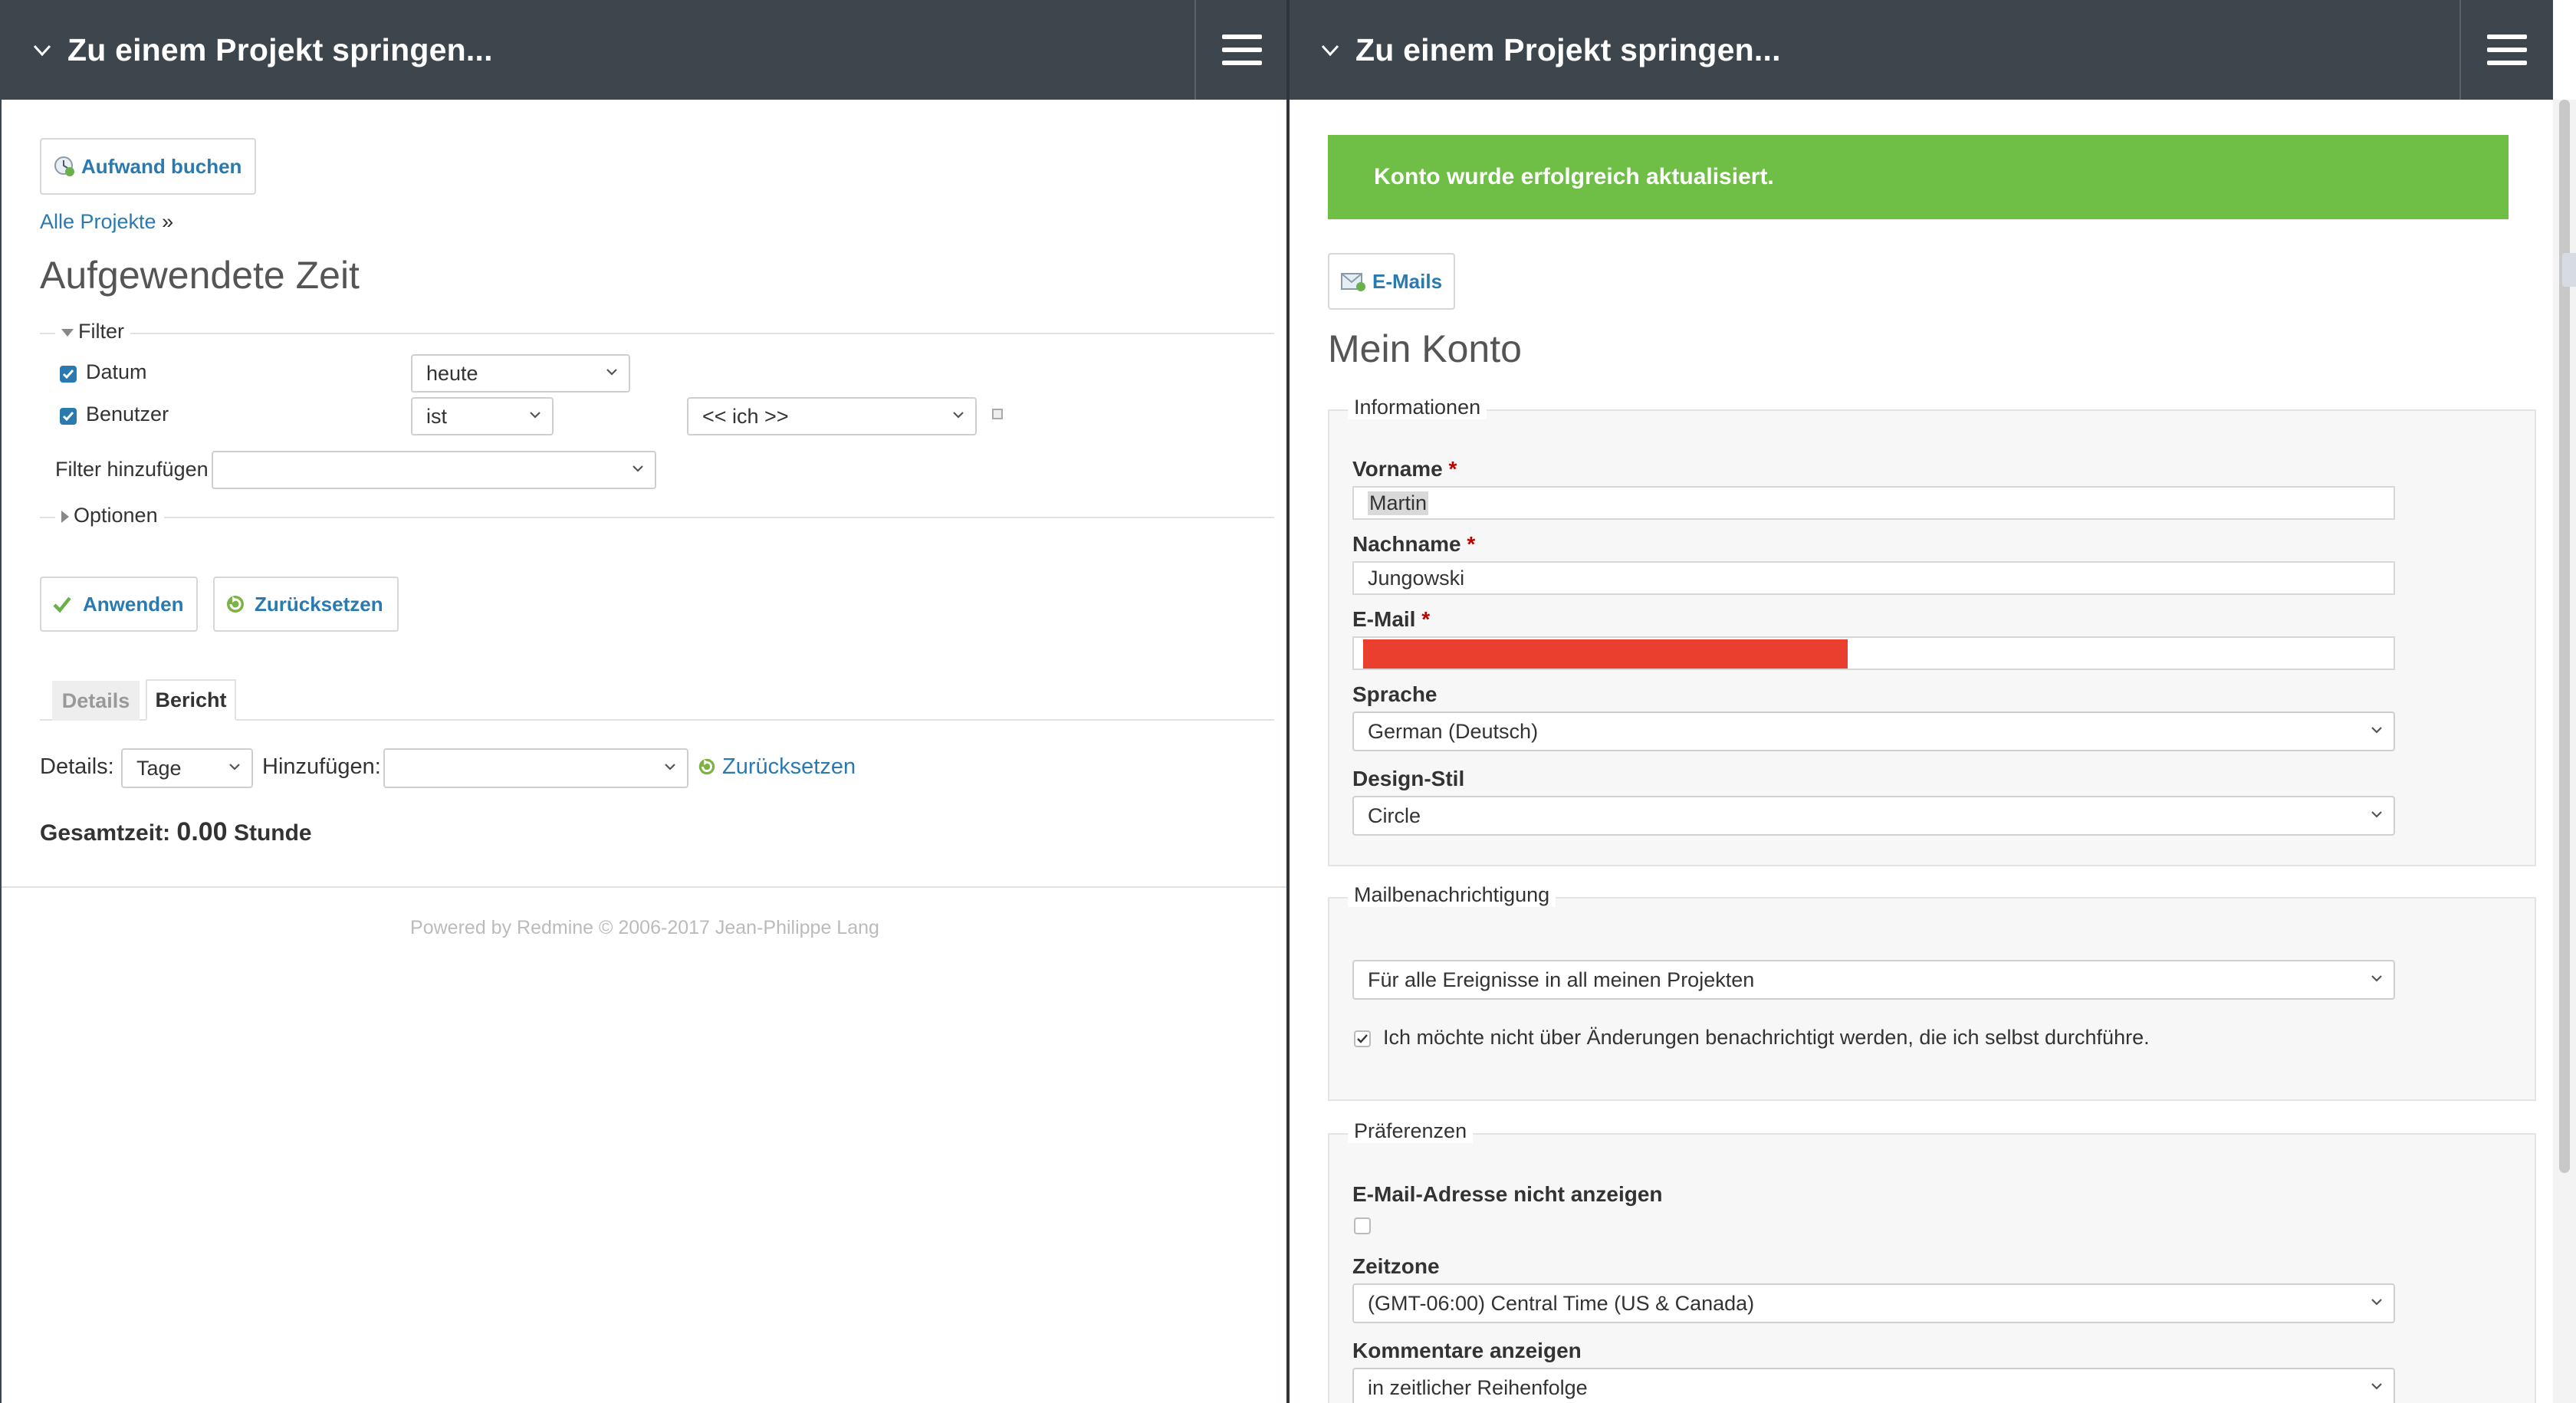  Describe the element at coordinates (482, 416) in the screenshot. I see `filter-user-operator: ist` at that location.